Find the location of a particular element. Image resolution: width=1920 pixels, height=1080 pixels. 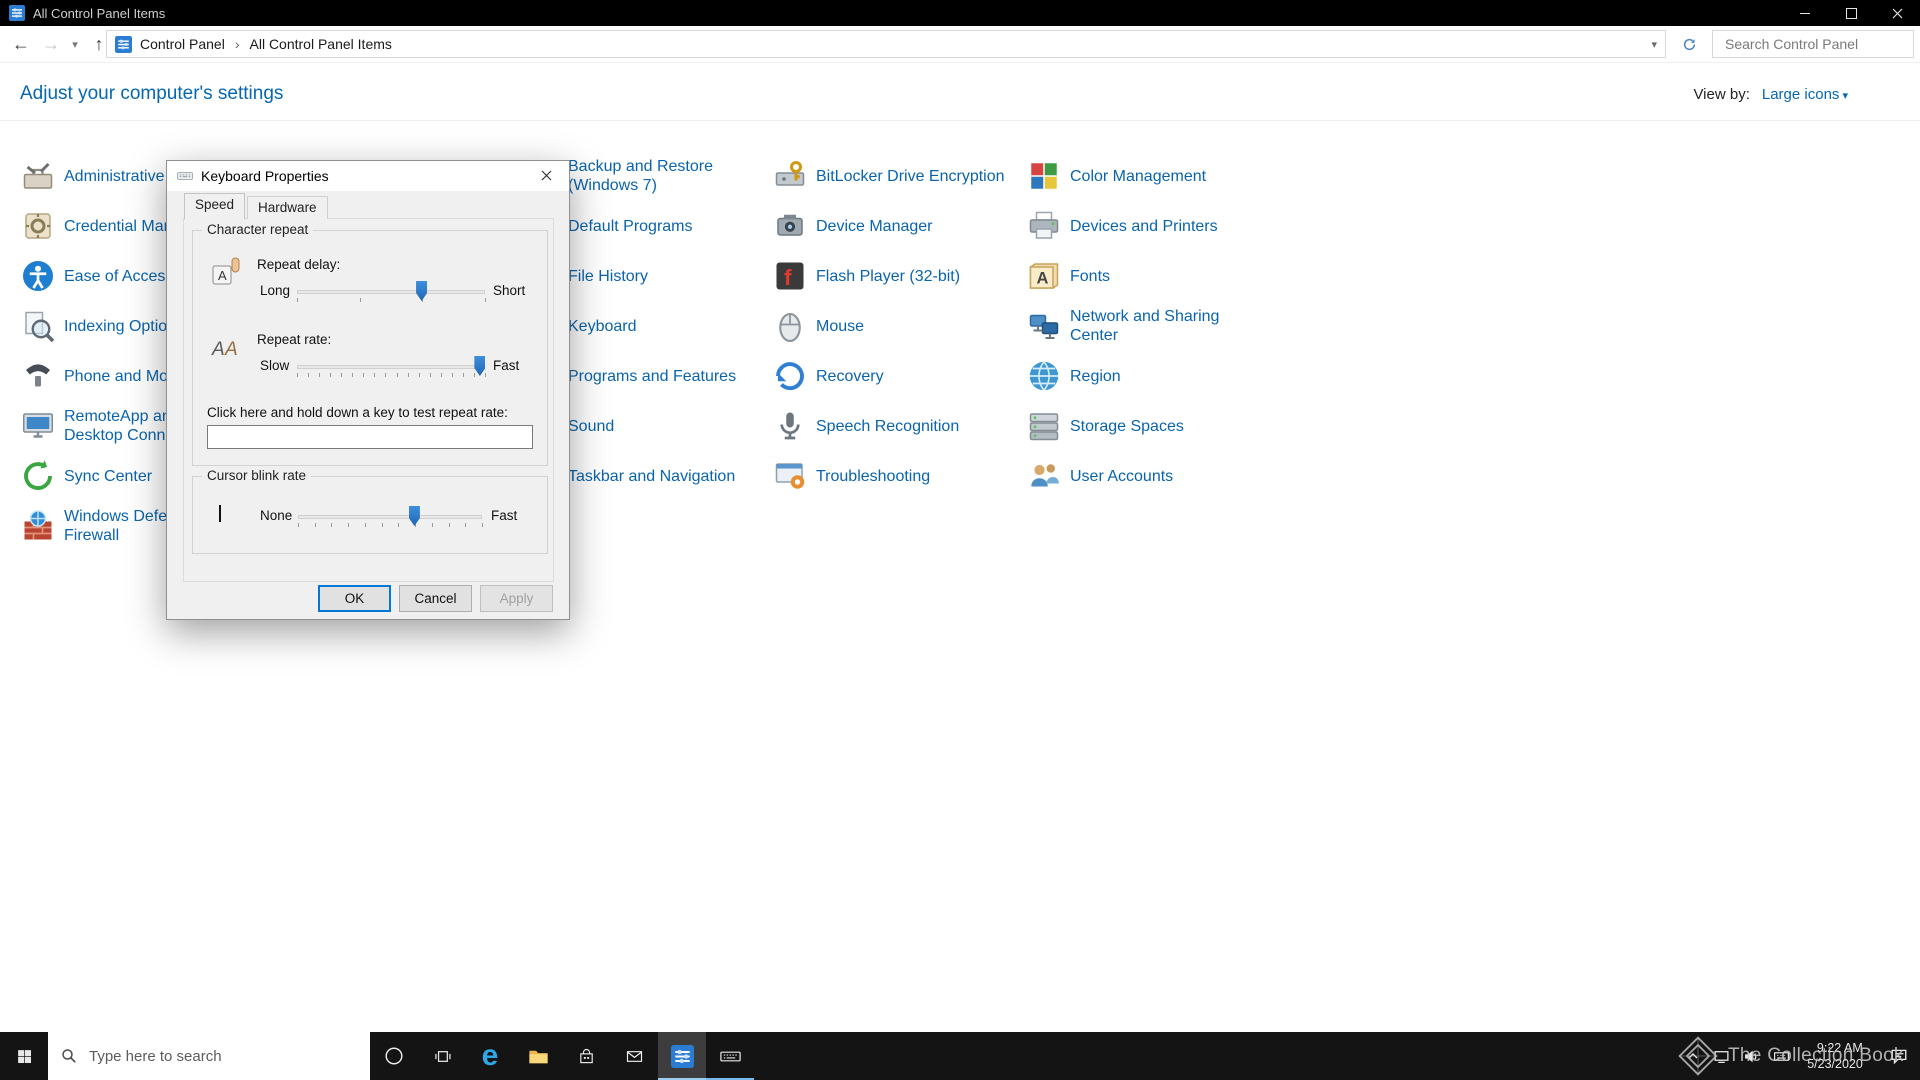

network-status-button is located at coordinates (1721, 1056).